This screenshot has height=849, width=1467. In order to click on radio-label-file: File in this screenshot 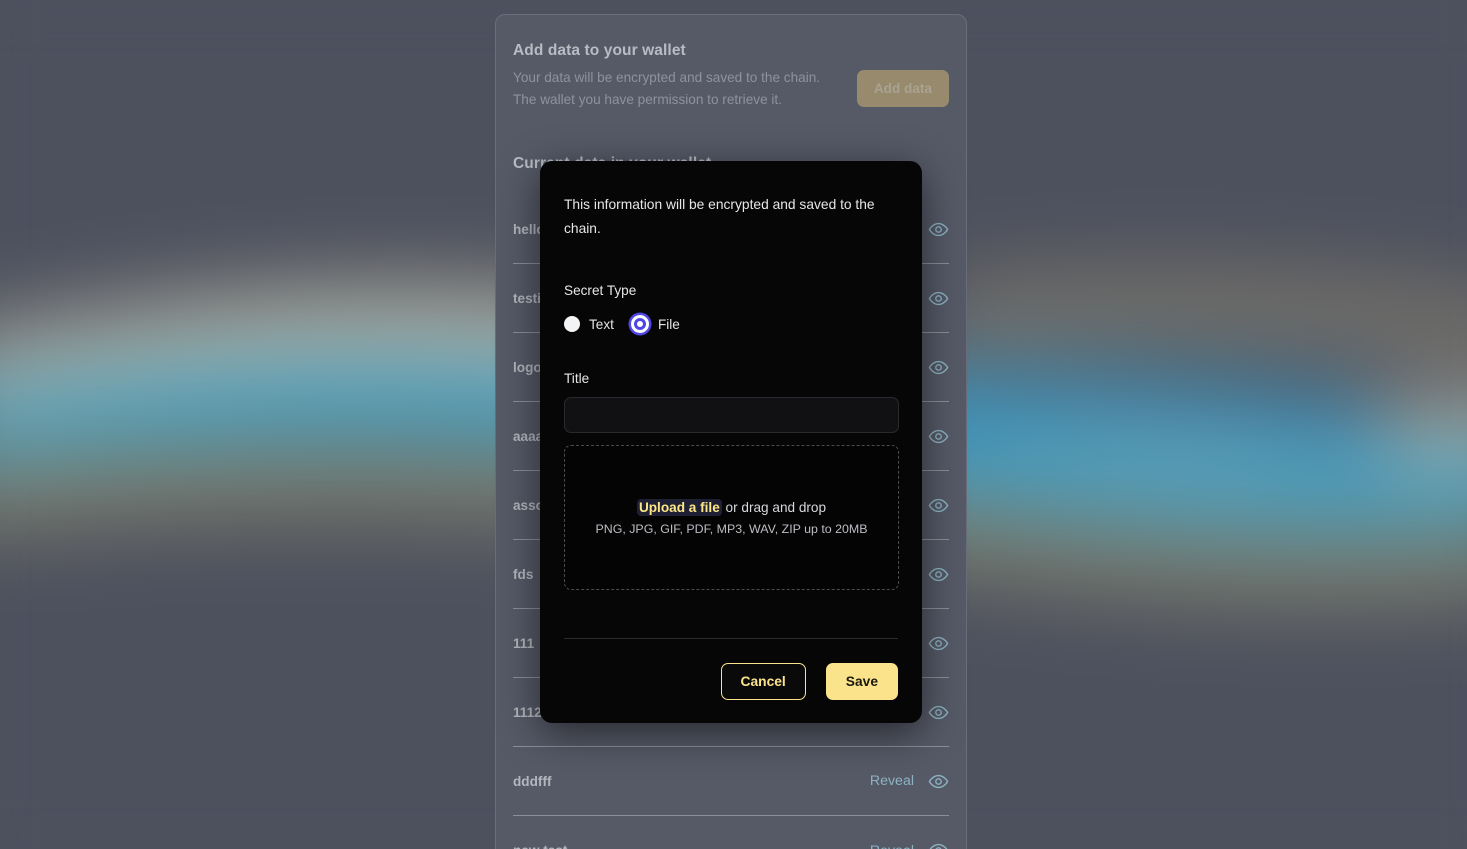, I will do `click(668, 324)`.